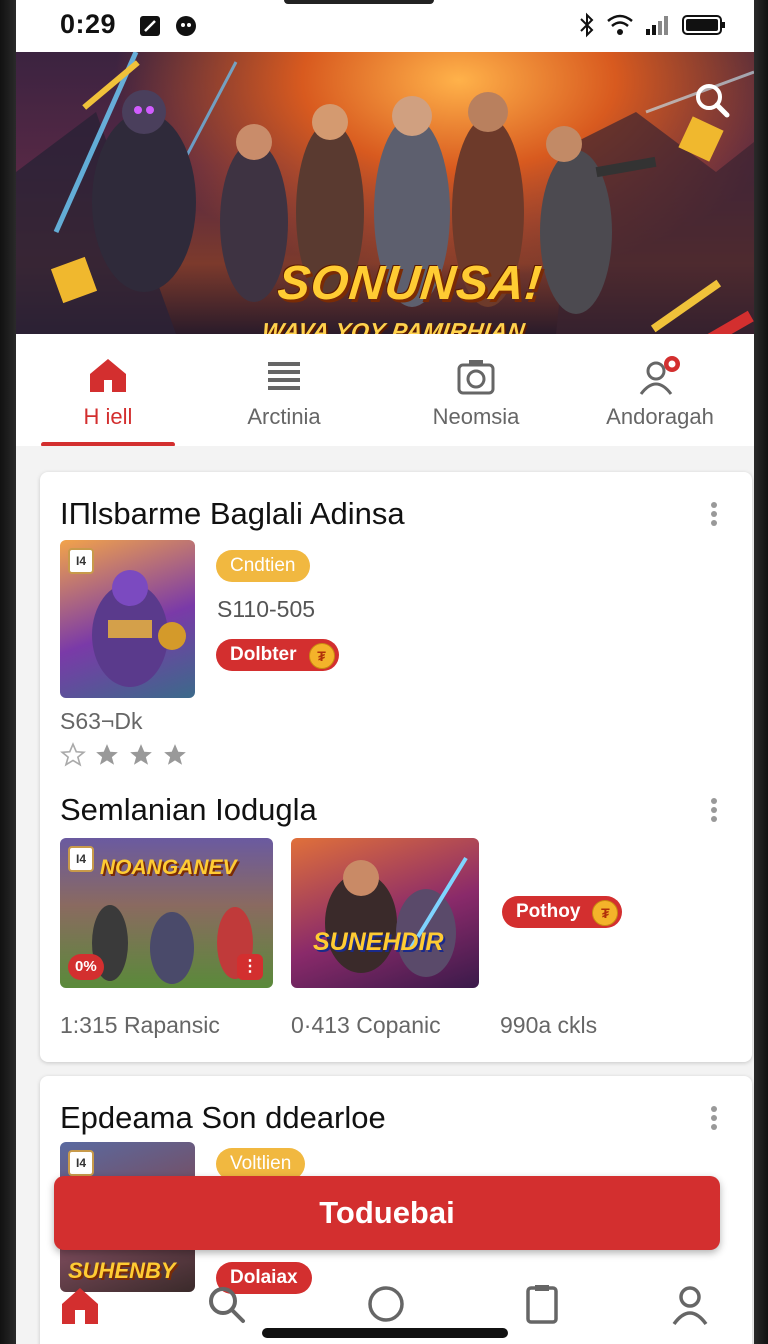 The image size is (768, 1344). I want to click on play-button: Pothoy ₮, so click(562, 912).